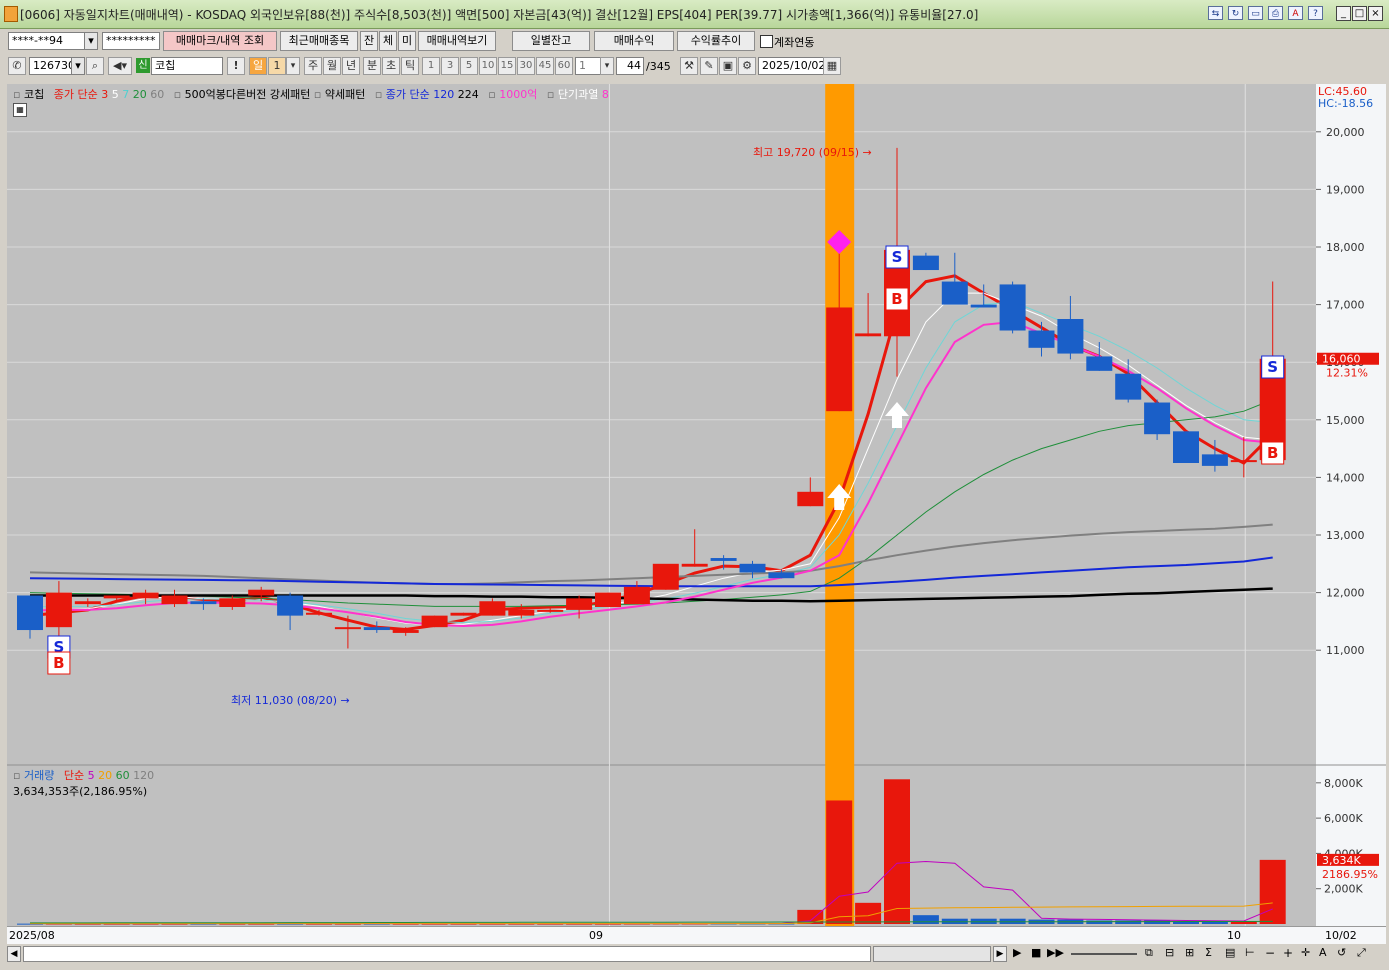 The height and width of the screenshot is (970, 1389). Describe the element at coordinates (488, 66) in the screenshot. I see `minute-option-10: 10` at that location.